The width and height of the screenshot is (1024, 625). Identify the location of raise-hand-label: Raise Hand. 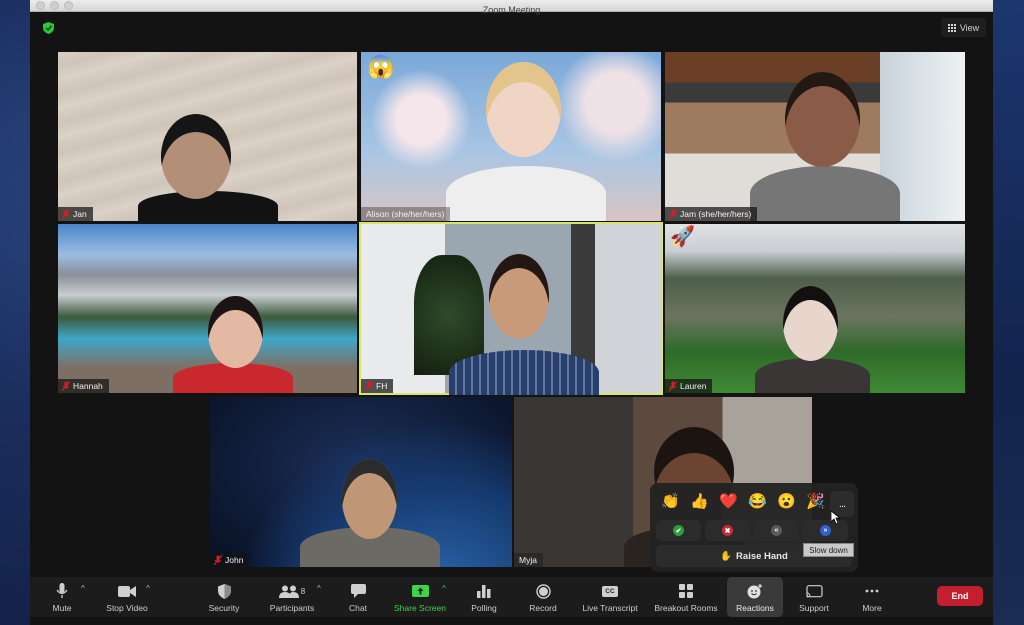
(762, 556).